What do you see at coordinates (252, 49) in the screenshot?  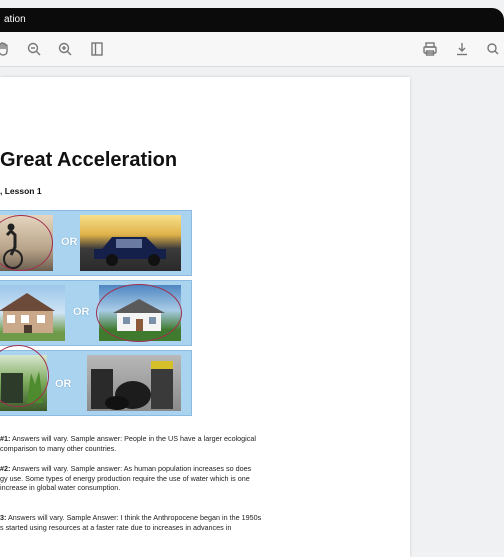 I see `pdf-toolbar` at bounding box center [252, 49].